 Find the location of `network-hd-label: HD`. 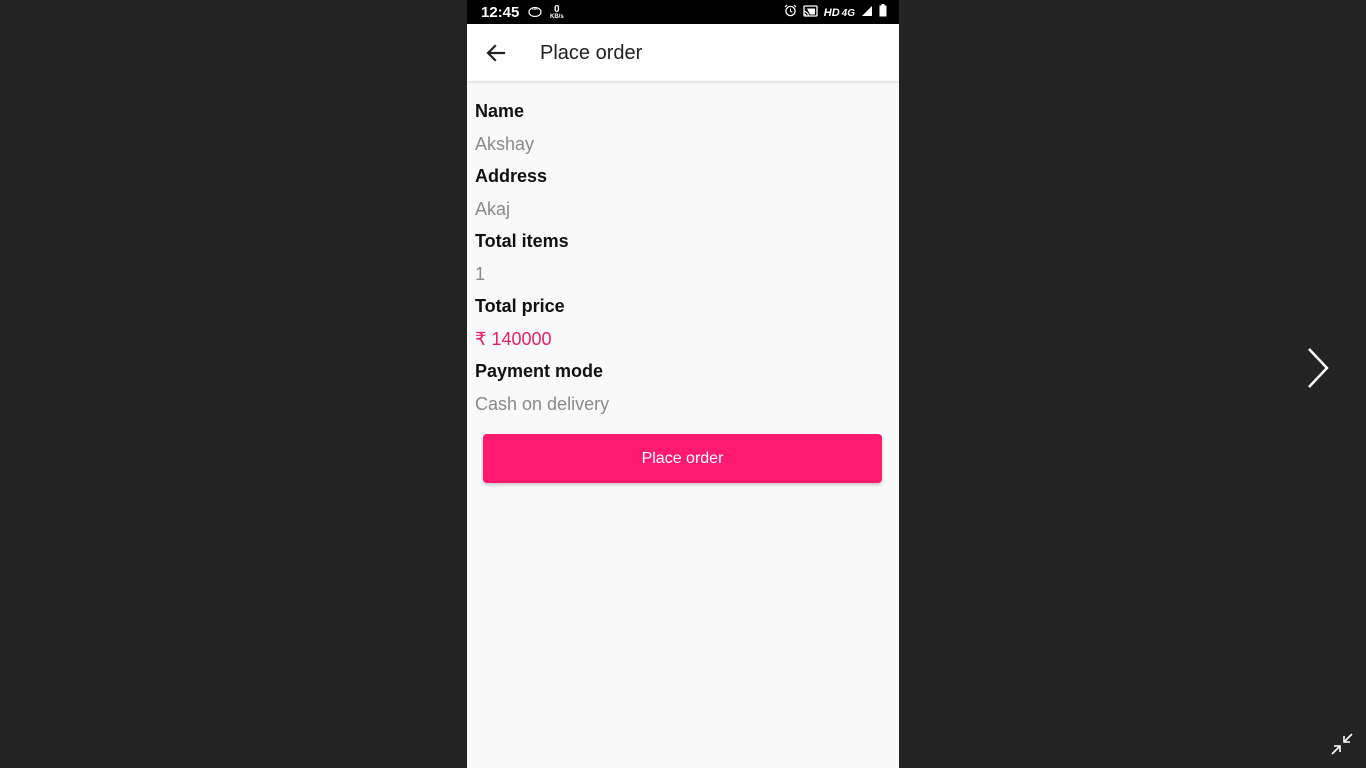

network-hd-label: HD is located at coordinates (831, 13).